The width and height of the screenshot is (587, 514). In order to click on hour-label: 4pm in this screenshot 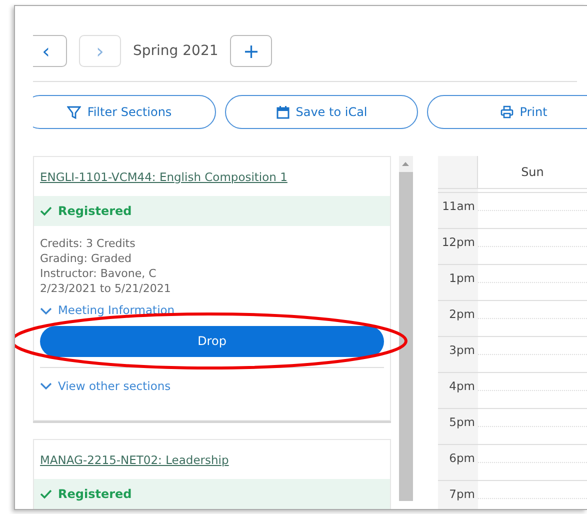, I will do `click(458, 390)`.